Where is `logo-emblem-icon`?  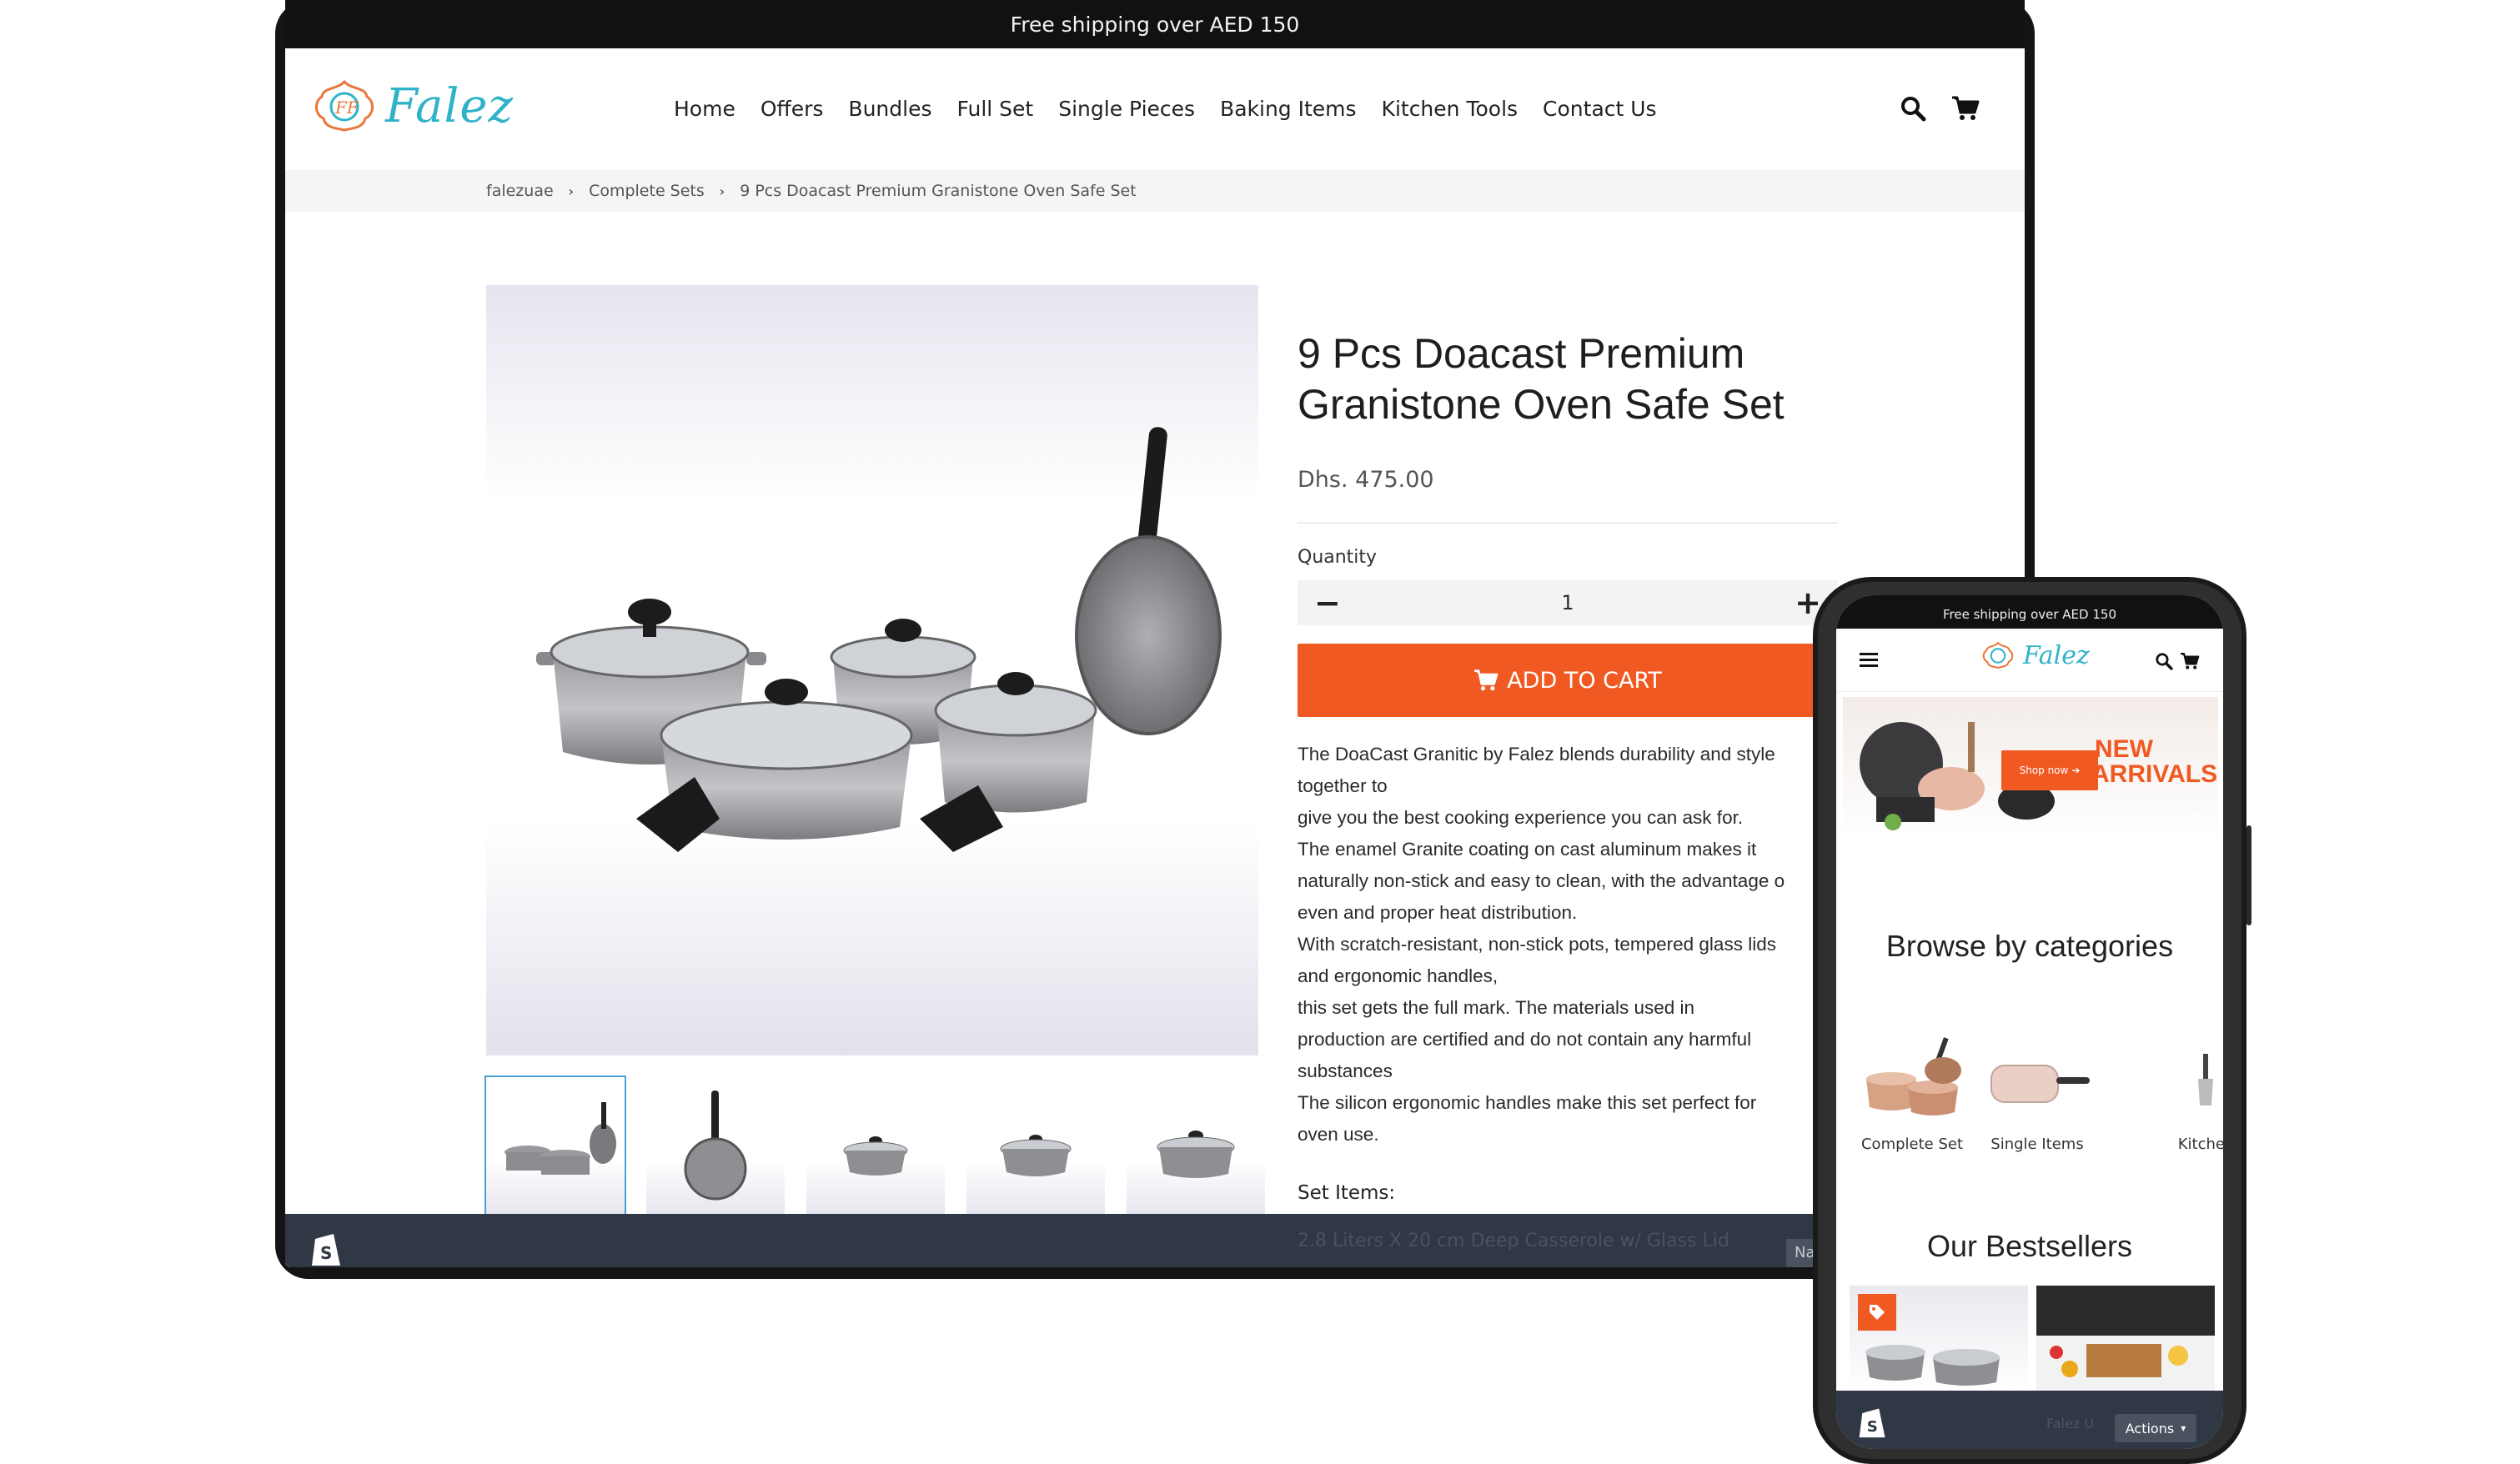
logo-emblem-icon is located at coordinates (1998, 655).